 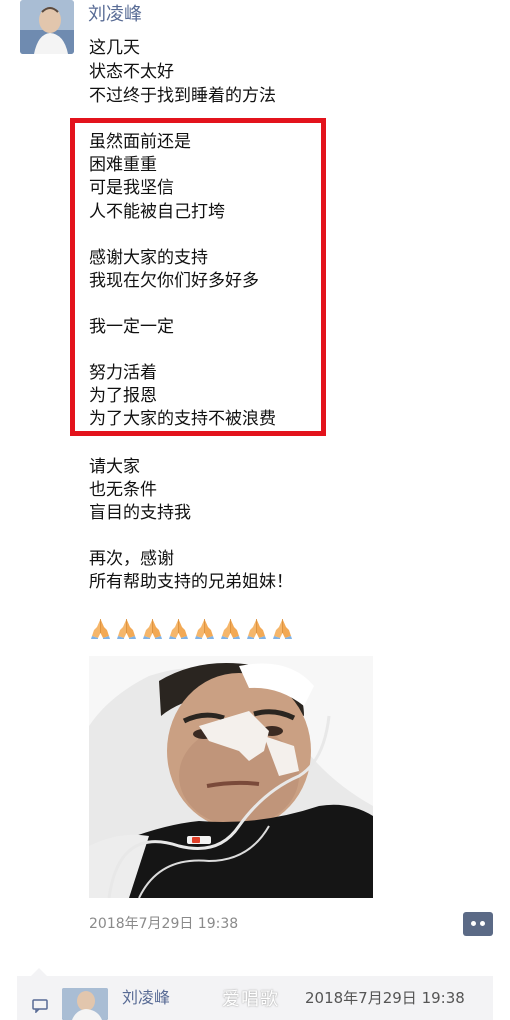 What do you see at coordinates (114, 467) in the screenshot?
I see `post-text-line: 请大家` at bounding box center [114, 467].